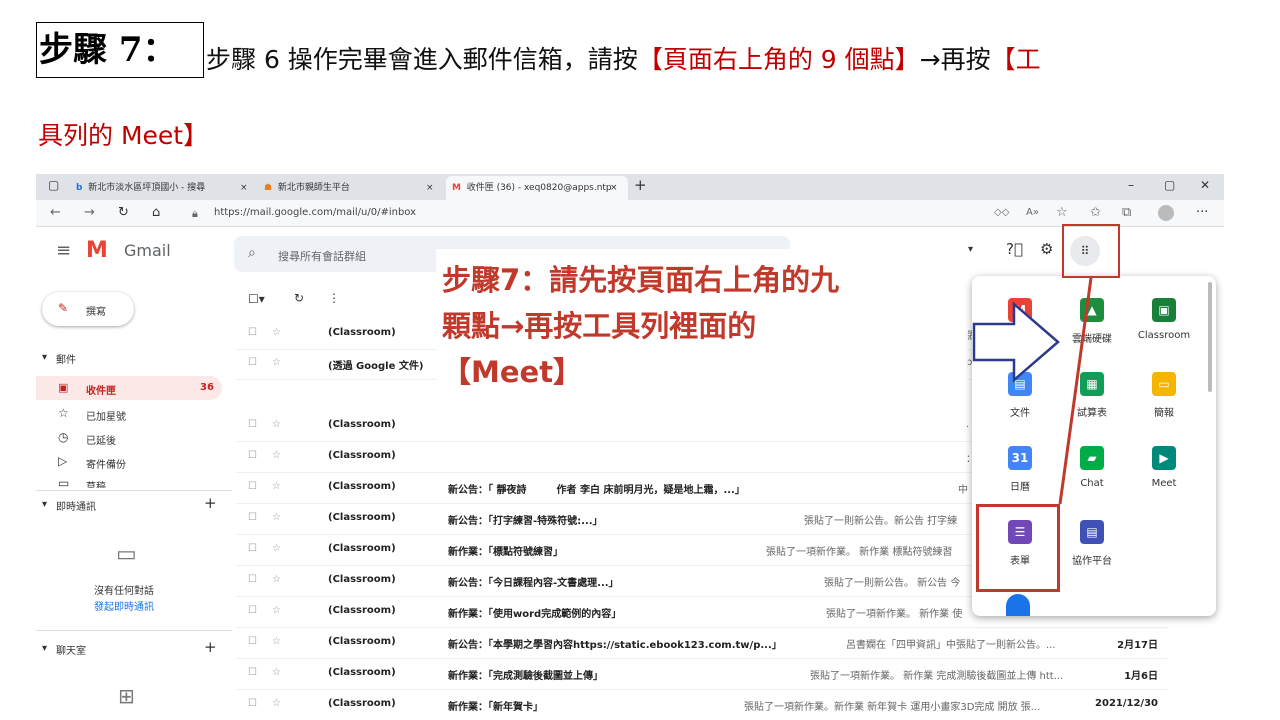  What do you see at coordinates (1015, 59) in the screenshot?
I see `instruction-highlight-meet-start: 【工` at bounding box center [1015, 59].